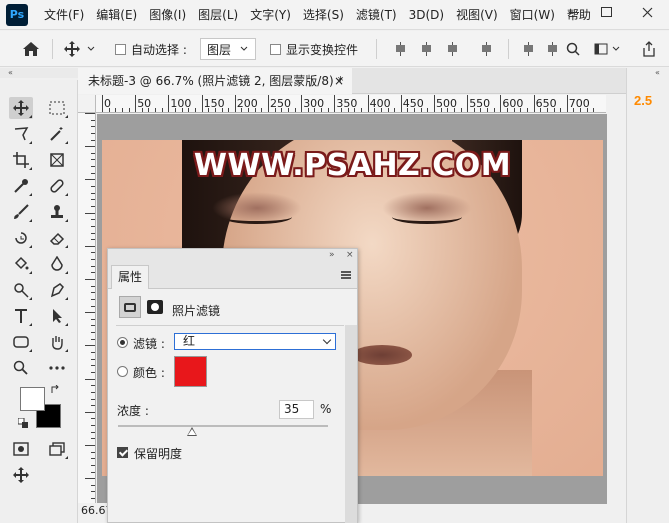  Describe the element at coordinates (350, 255) in the screenshot. I see `close-panel-button: ×` at that location.